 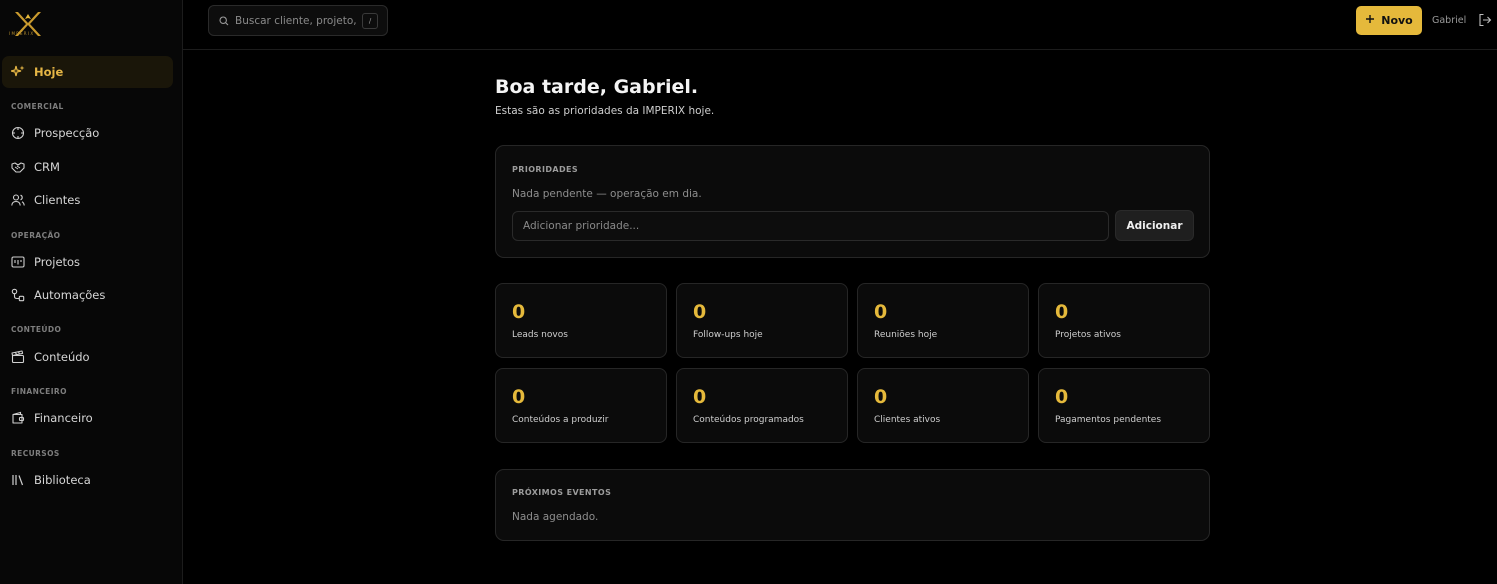 What do you see at coordinates (1154, 225) in the screenshot?
I see `add-priority-button: Adicionar` at bounding box center [1154, 225].